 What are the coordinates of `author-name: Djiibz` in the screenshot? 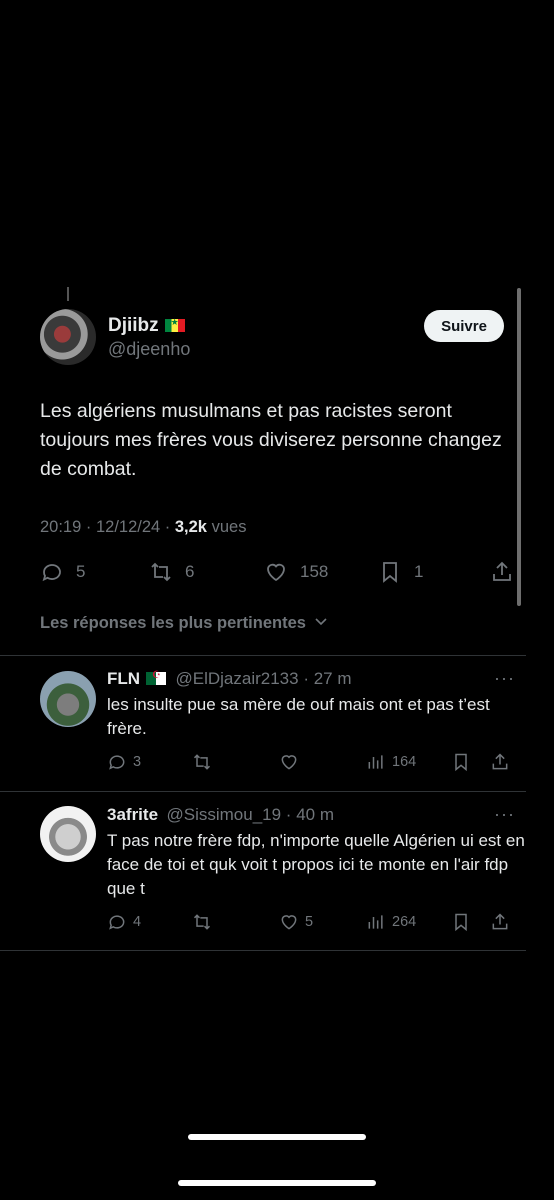 It's located at (133, 325).